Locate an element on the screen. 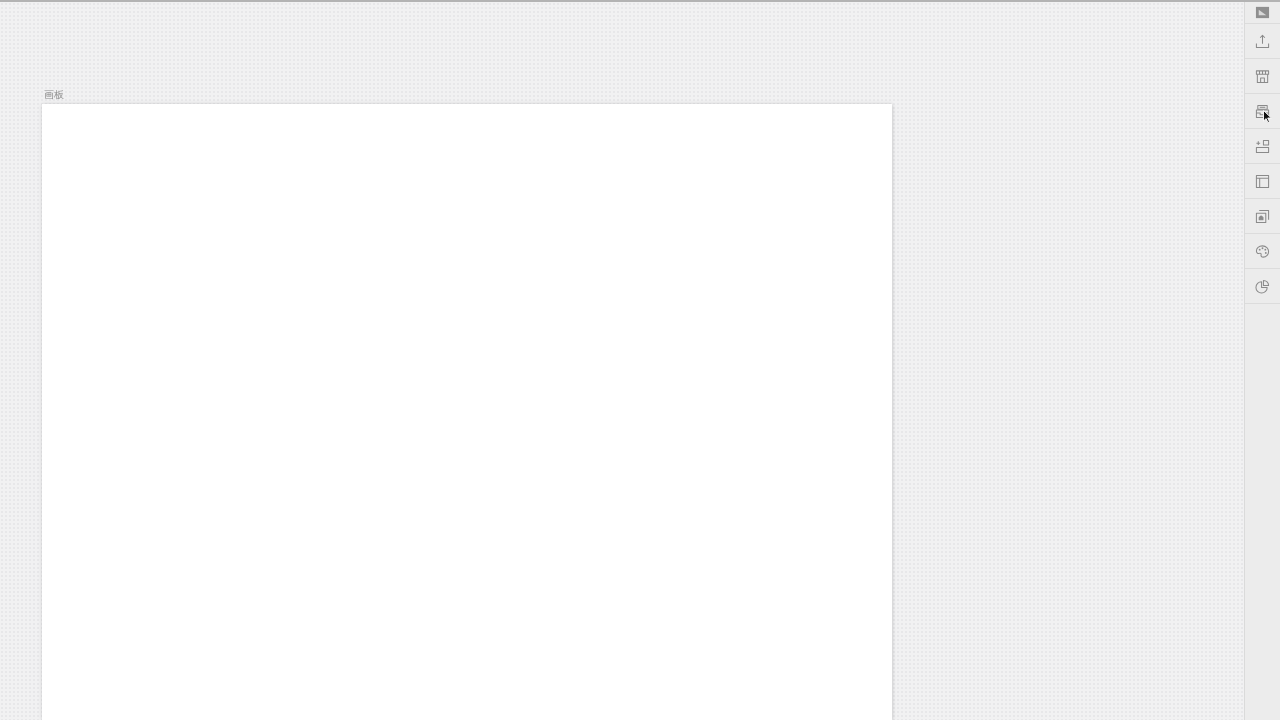 The image size is (1280, 720). collapse-icon is located at coordinates (1262, 12).